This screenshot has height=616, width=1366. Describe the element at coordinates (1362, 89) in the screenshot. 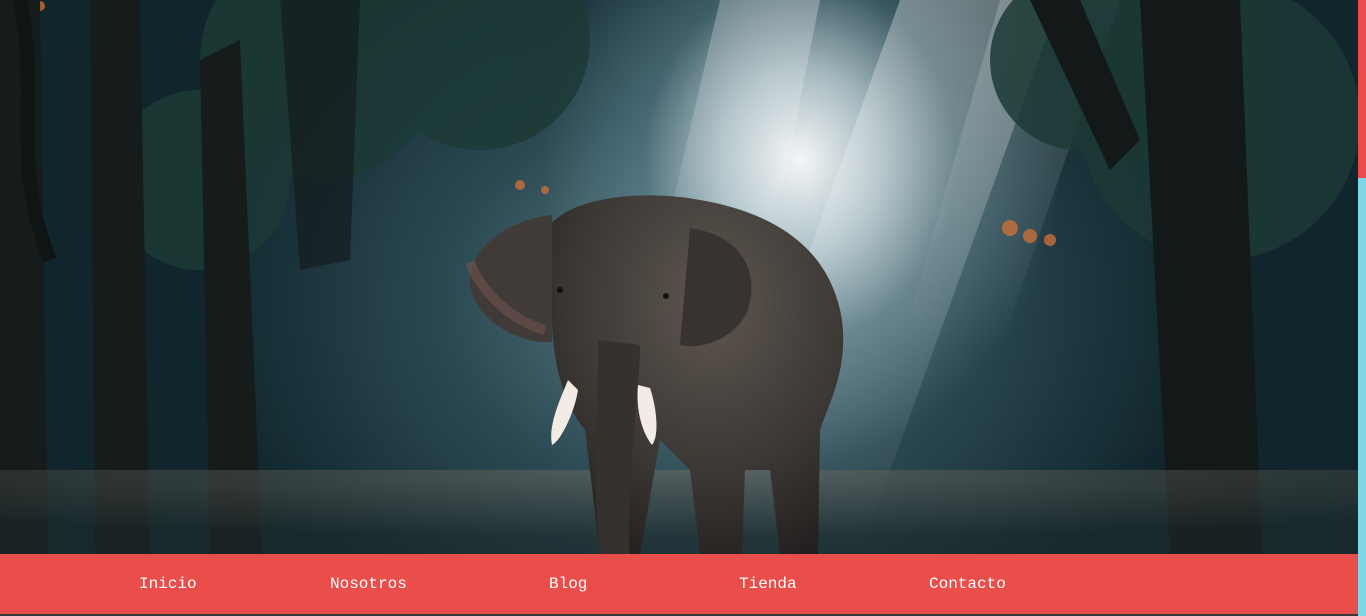

I see `scrollbar-thumb` at that location.